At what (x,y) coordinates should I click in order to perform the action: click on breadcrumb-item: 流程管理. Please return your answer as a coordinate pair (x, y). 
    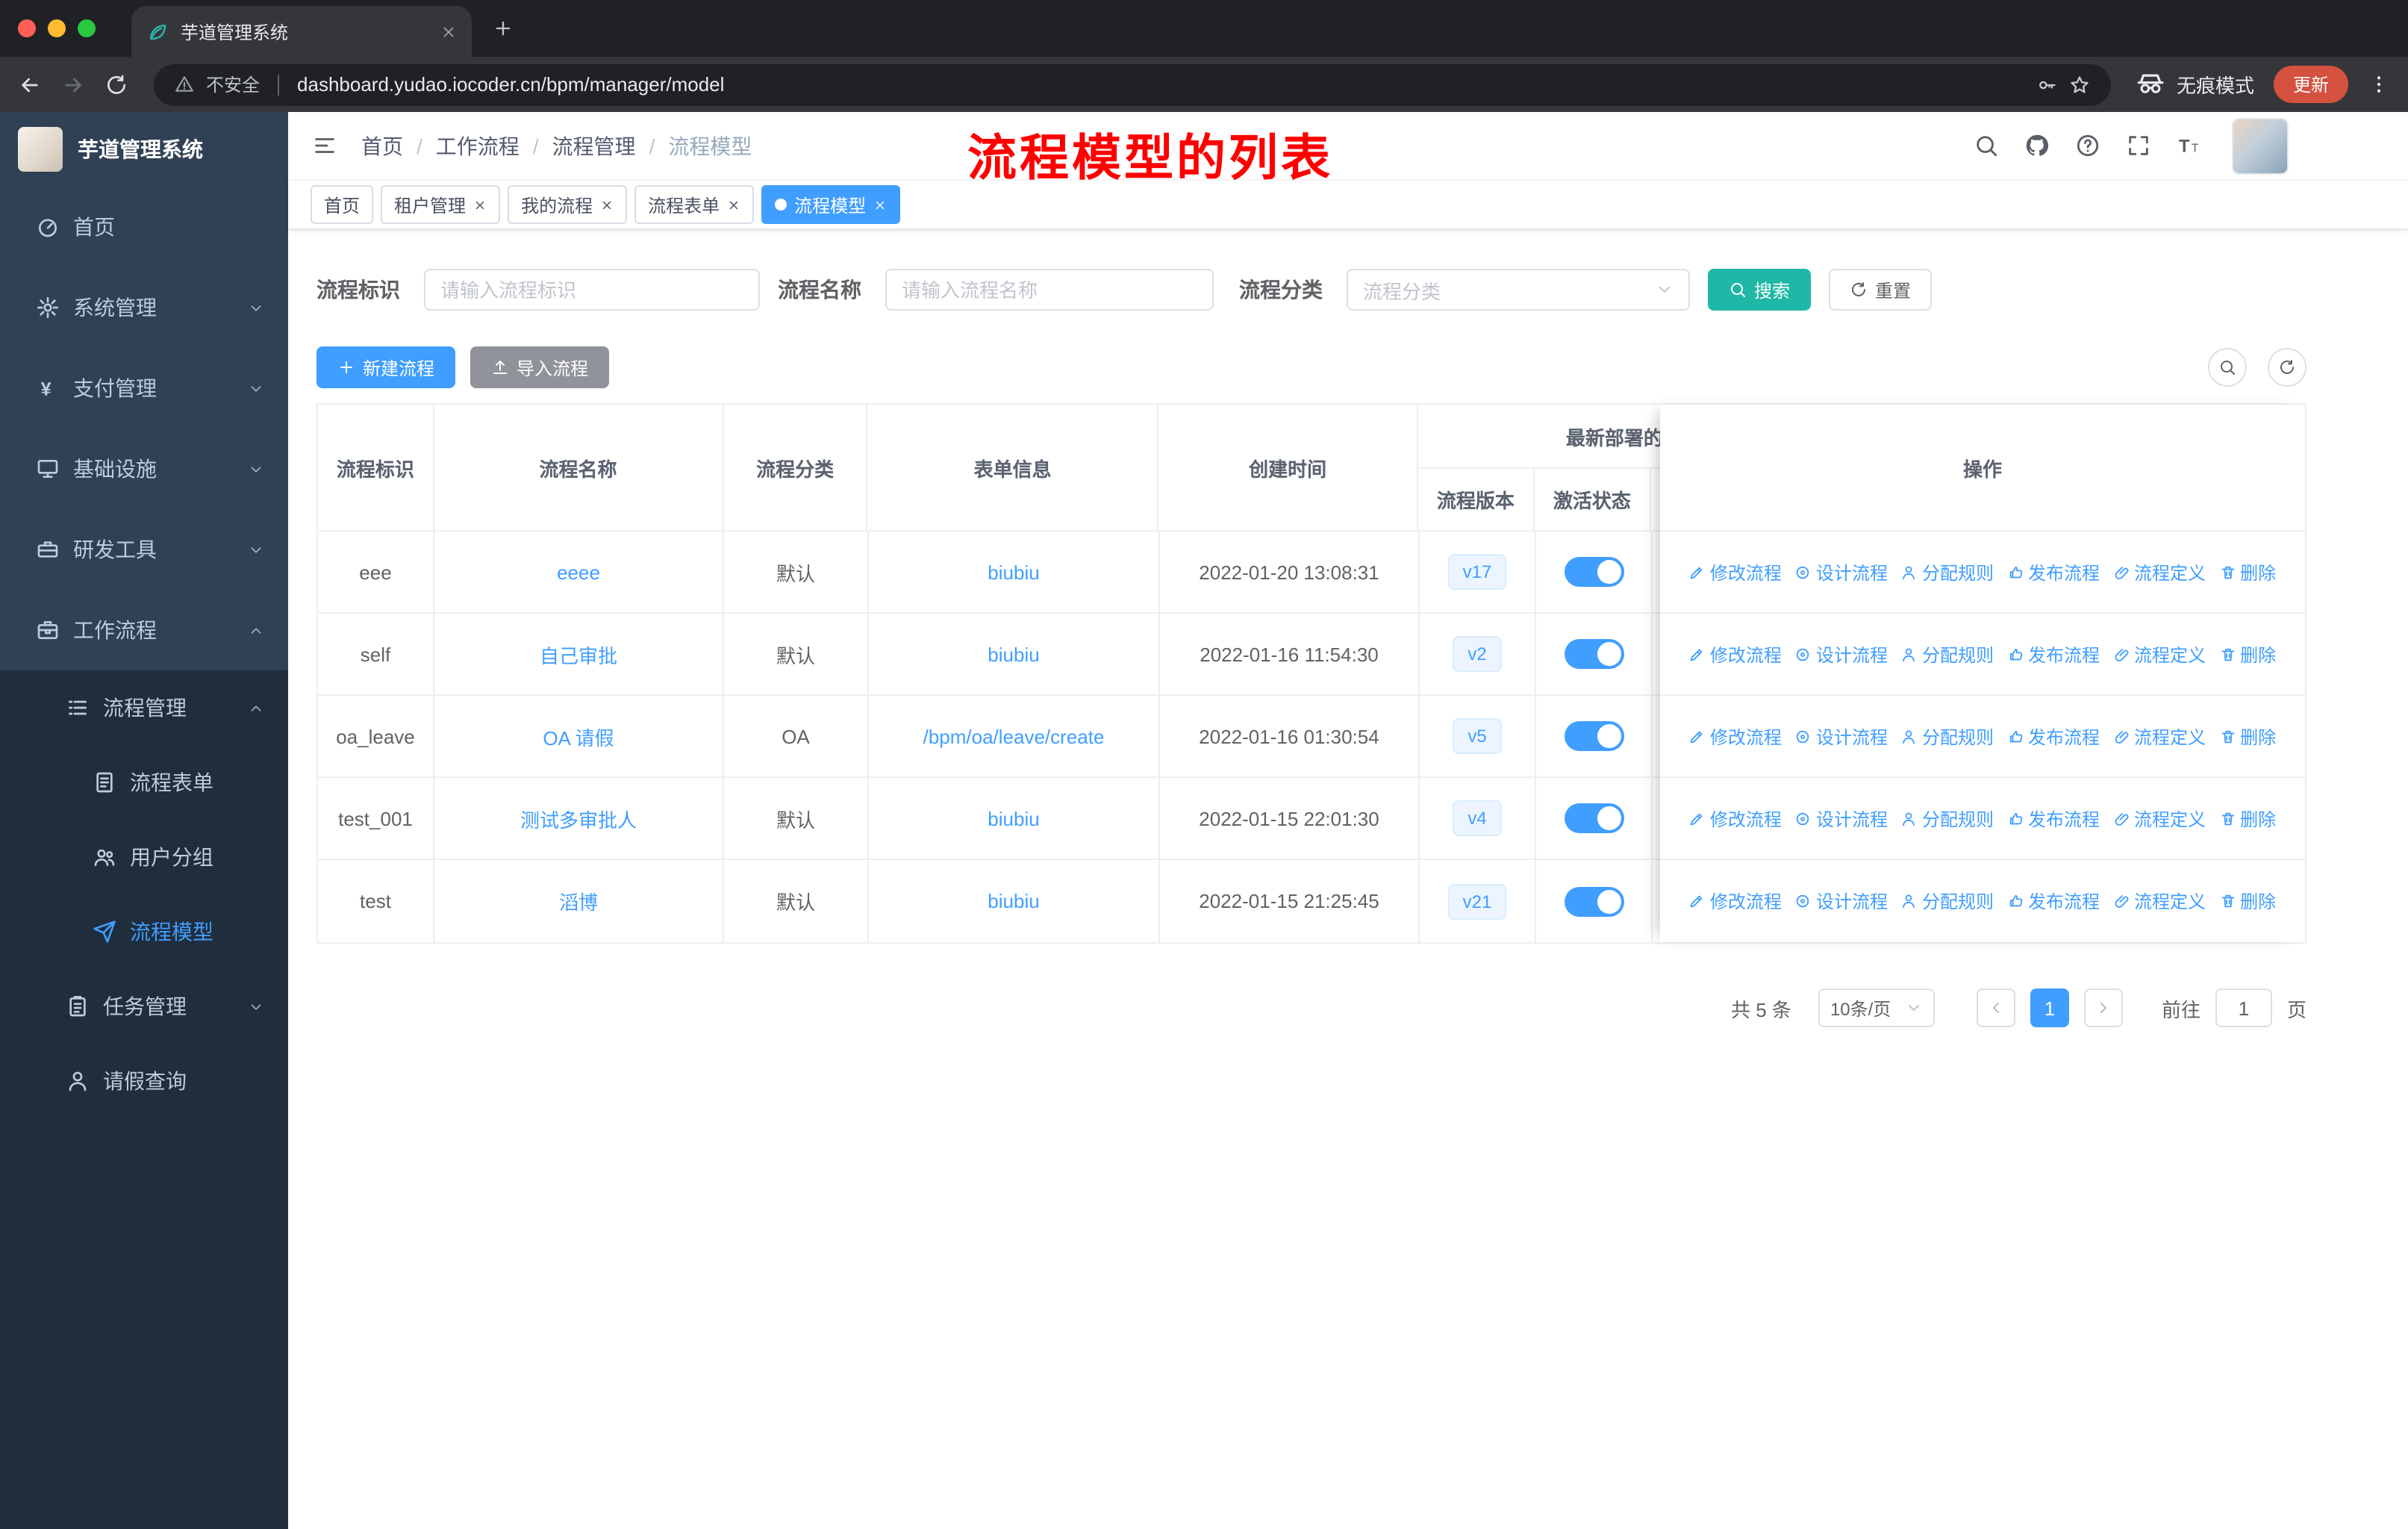
    Looking at the image, I should click on (594, 146).